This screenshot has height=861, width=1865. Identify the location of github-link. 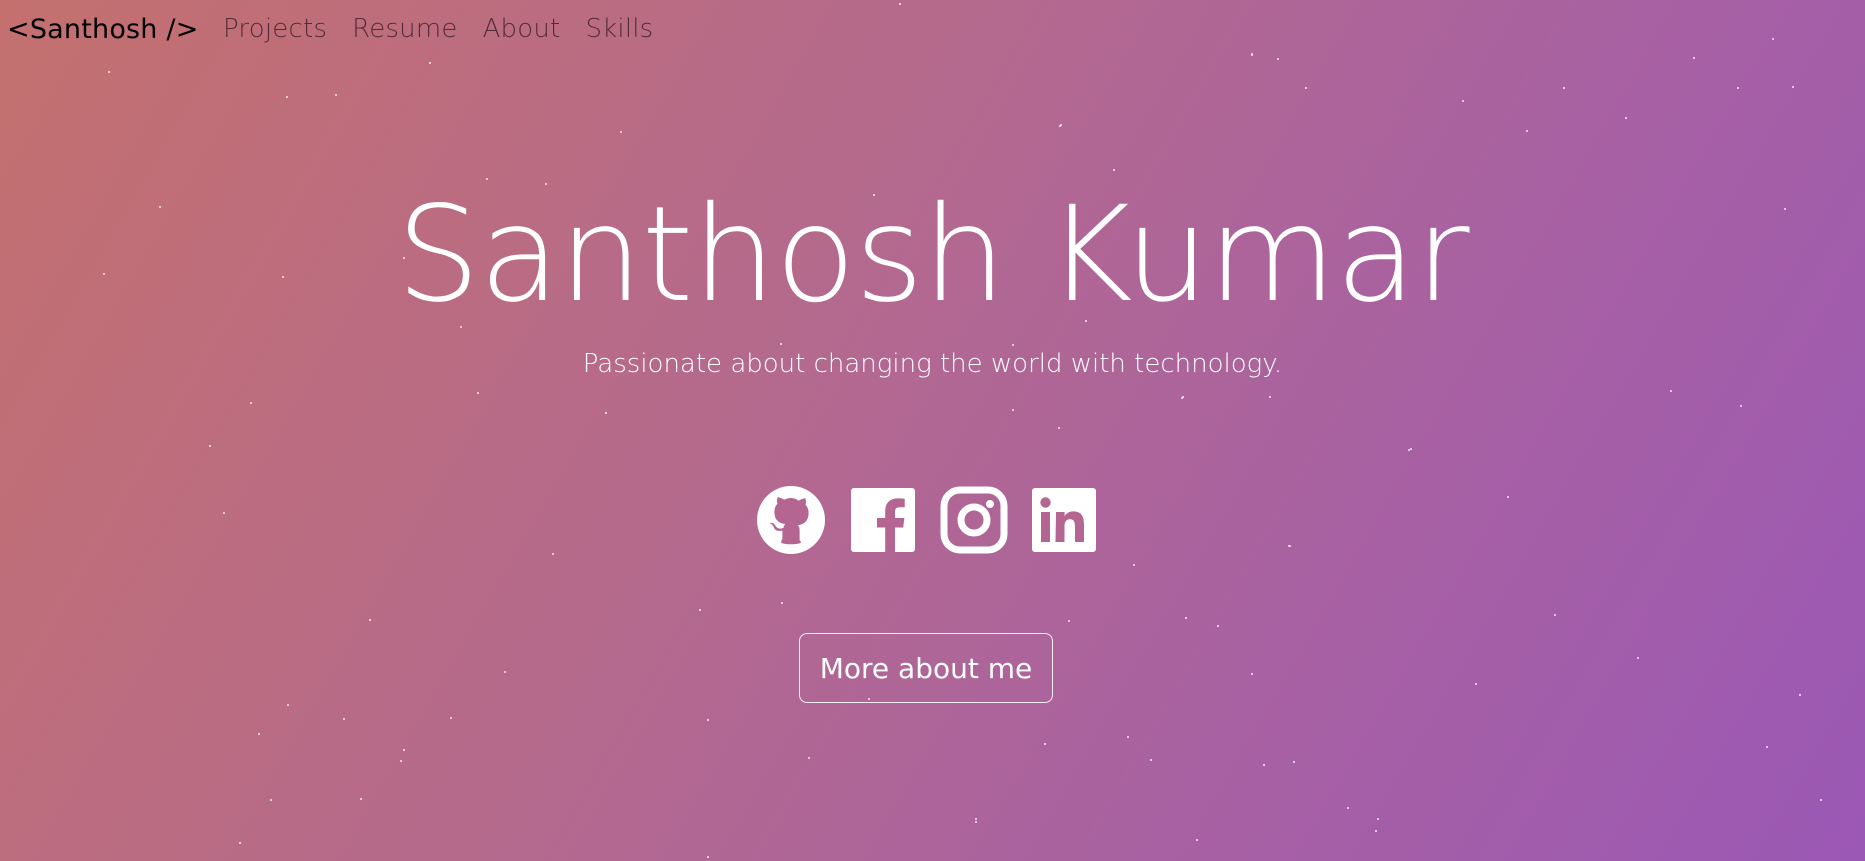
(791, 520).